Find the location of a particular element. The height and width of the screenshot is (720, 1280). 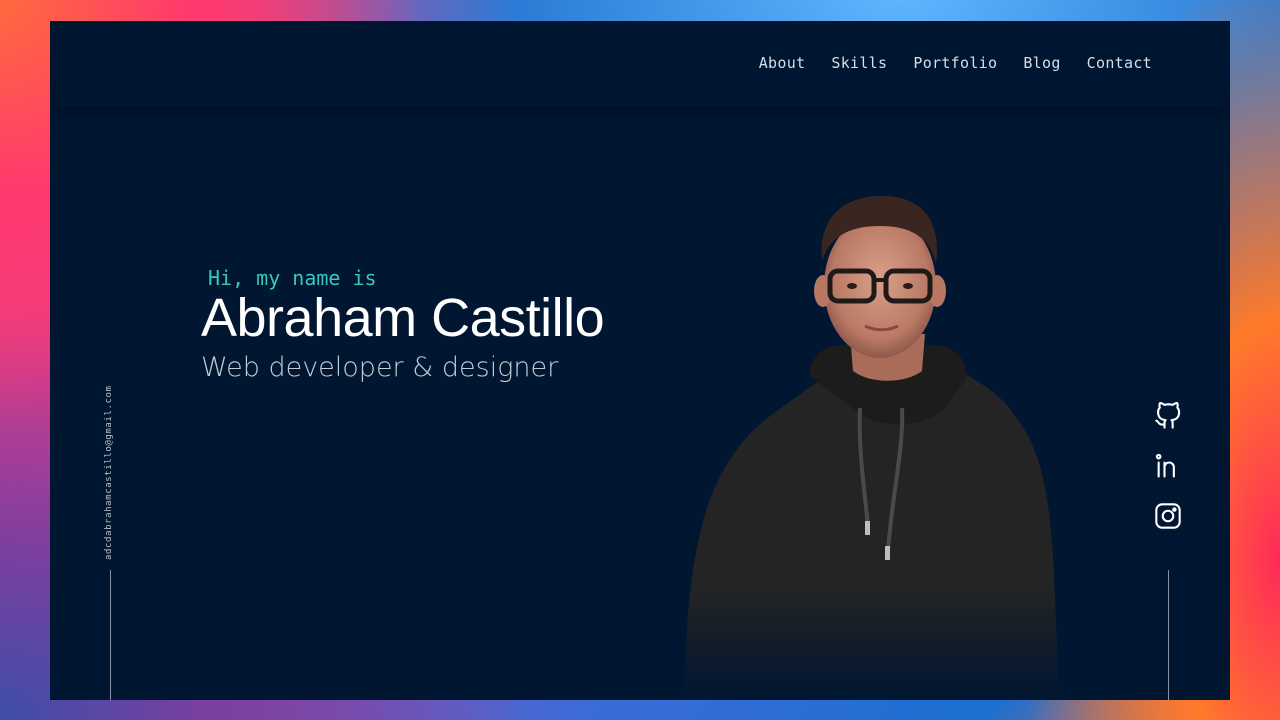

nav-blog: Blog is located at coordinates (1041, 63).